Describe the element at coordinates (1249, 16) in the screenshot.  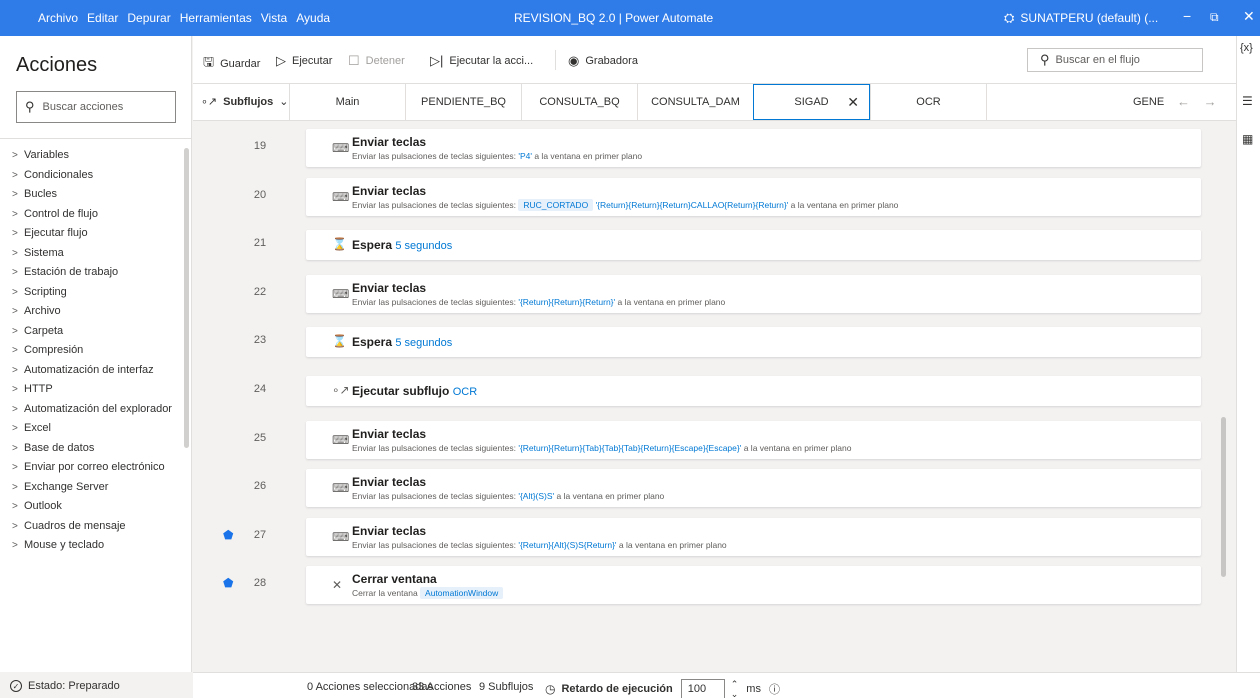
I see `close-window-button: ✕` at that location.